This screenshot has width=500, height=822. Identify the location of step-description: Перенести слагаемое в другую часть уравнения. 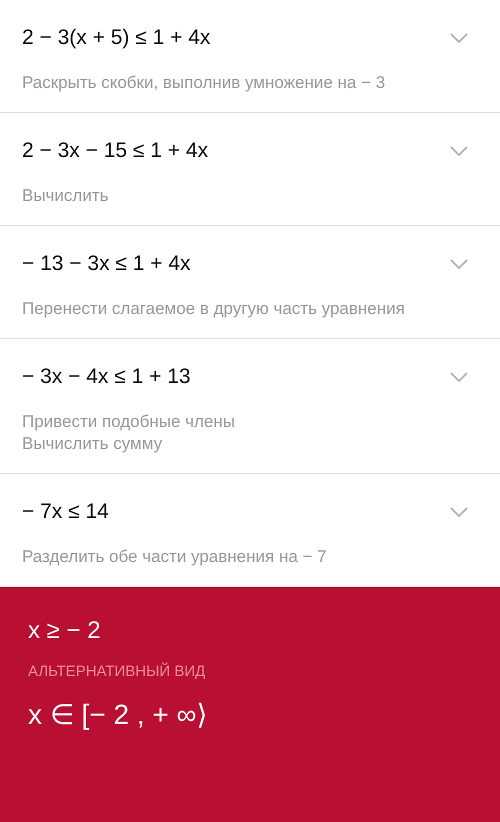
(214, 309).